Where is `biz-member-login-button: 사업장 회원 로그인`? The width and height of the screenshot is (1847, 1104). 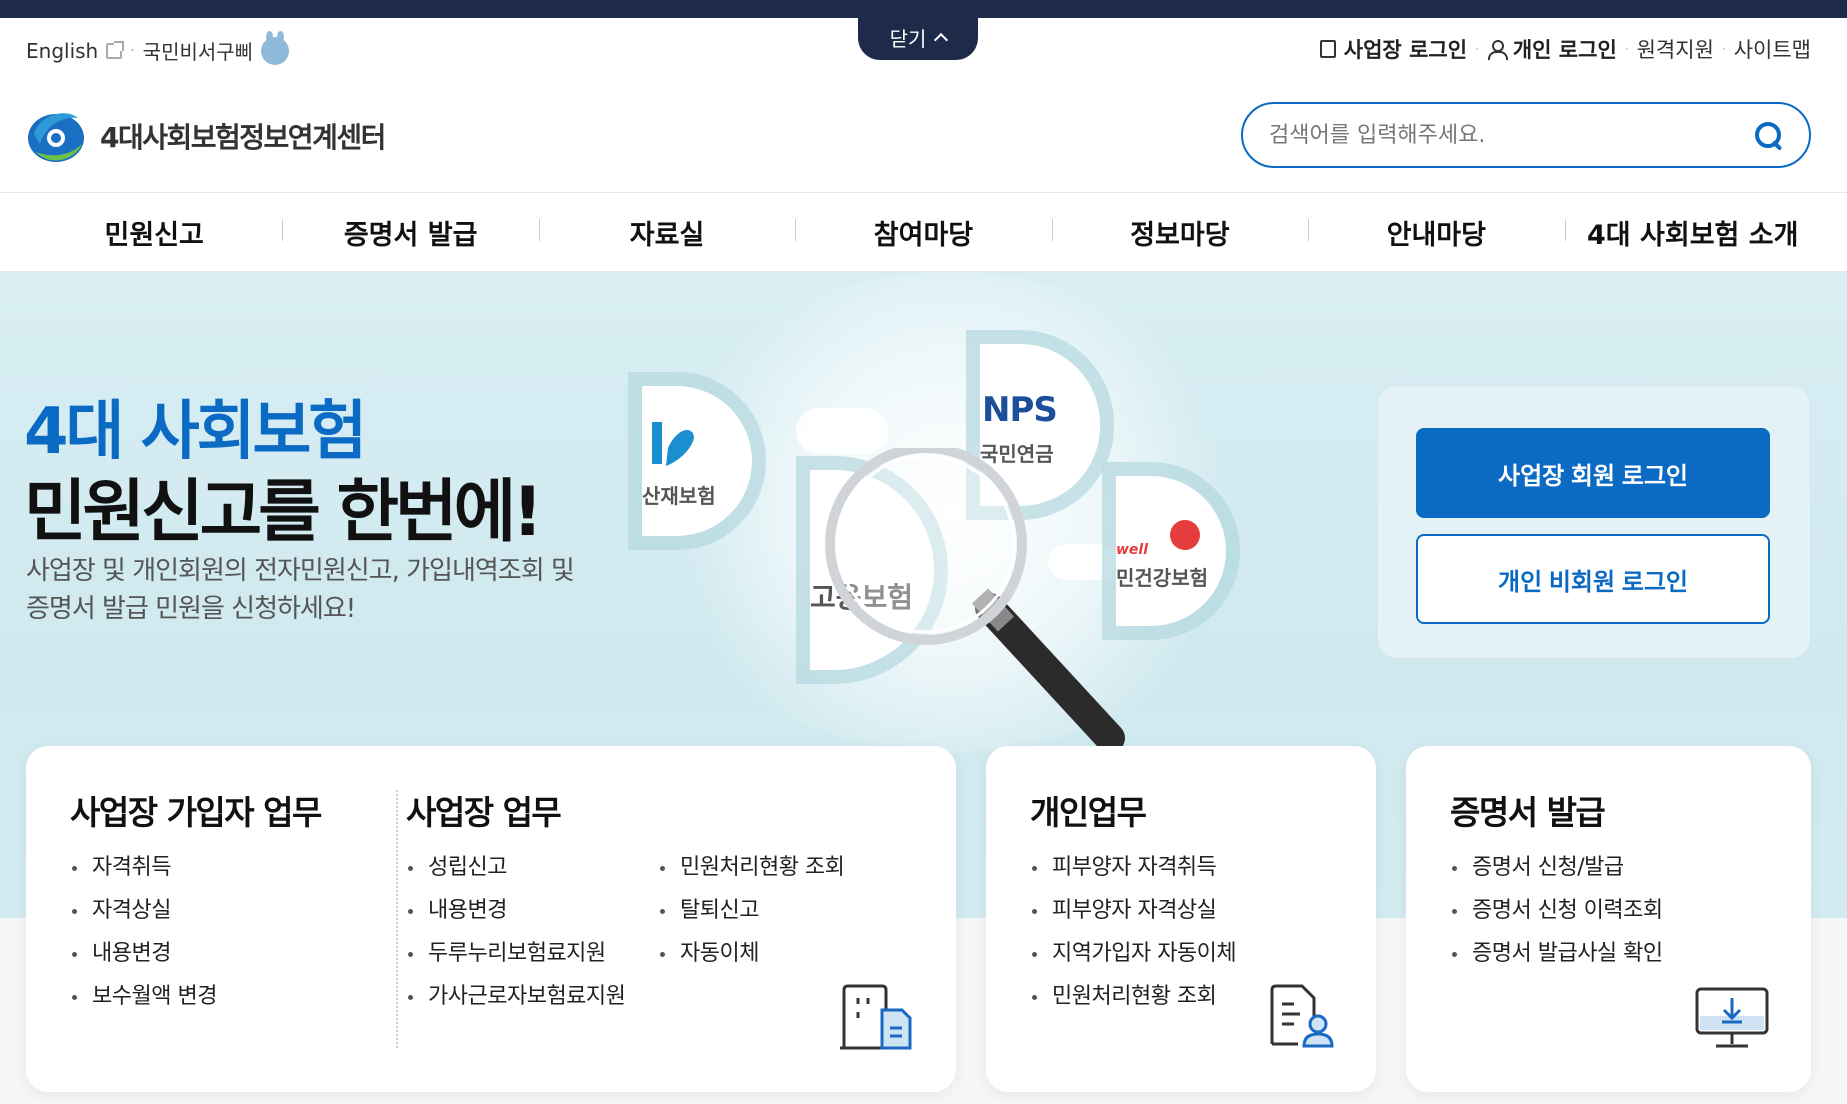
biz-member-login-button: 사업장 회원 로그인 is located at coordinates (1593, 473).